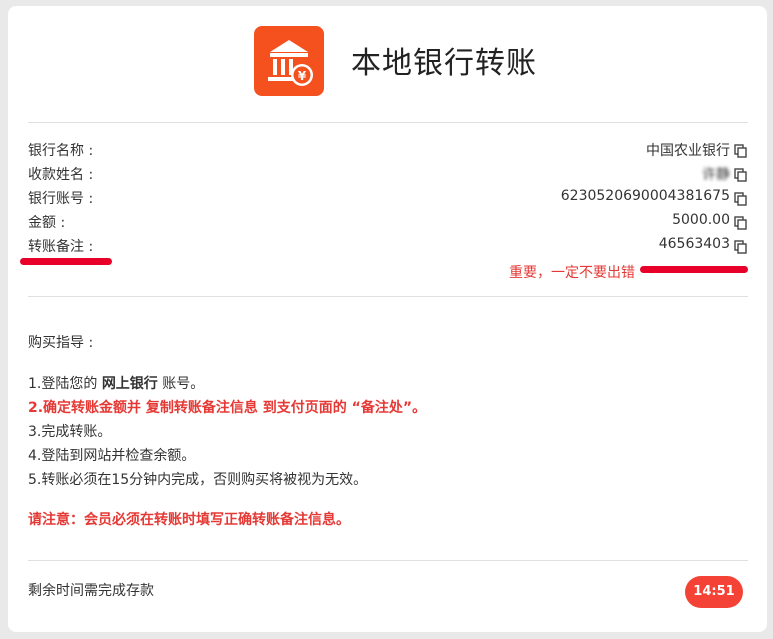 The height and width of the screenshot is (639, 773). Describe the element at coordinates (129, 384) in the screenshot. I see `online-bank-emphasis: 网上银行` at that location.